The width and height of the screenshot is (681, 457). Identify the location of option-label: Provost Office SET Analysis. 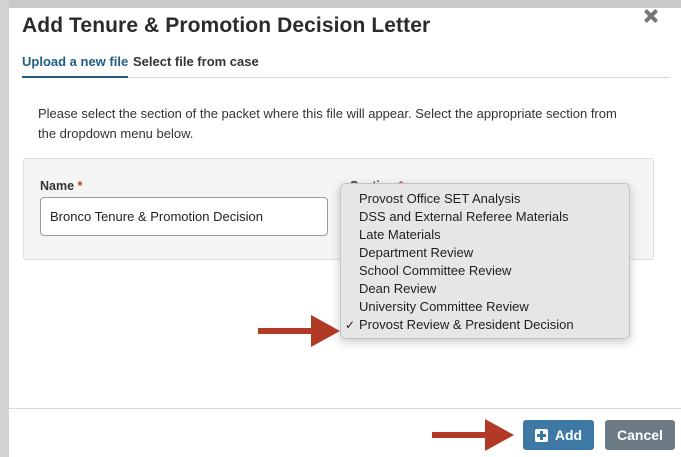
(440, 198).